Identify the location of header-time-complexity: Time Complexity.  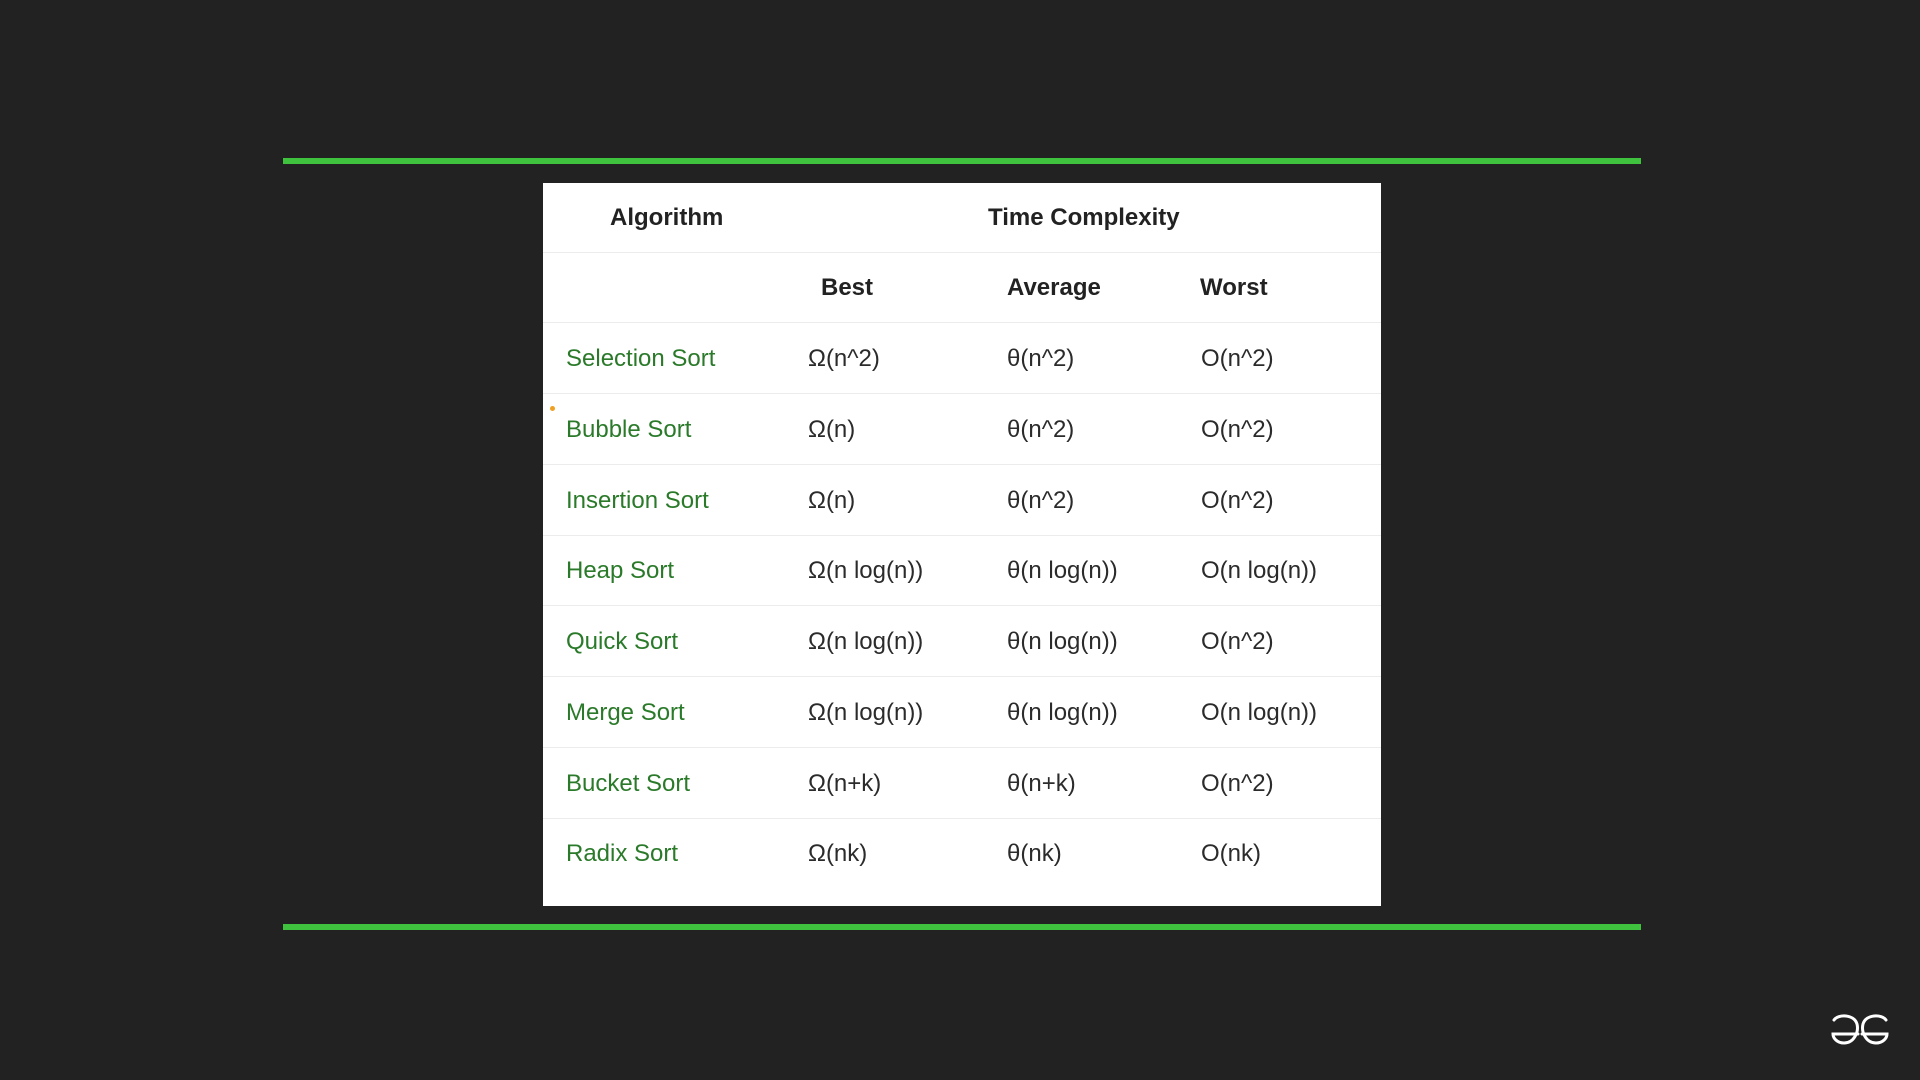
(1084, 217).